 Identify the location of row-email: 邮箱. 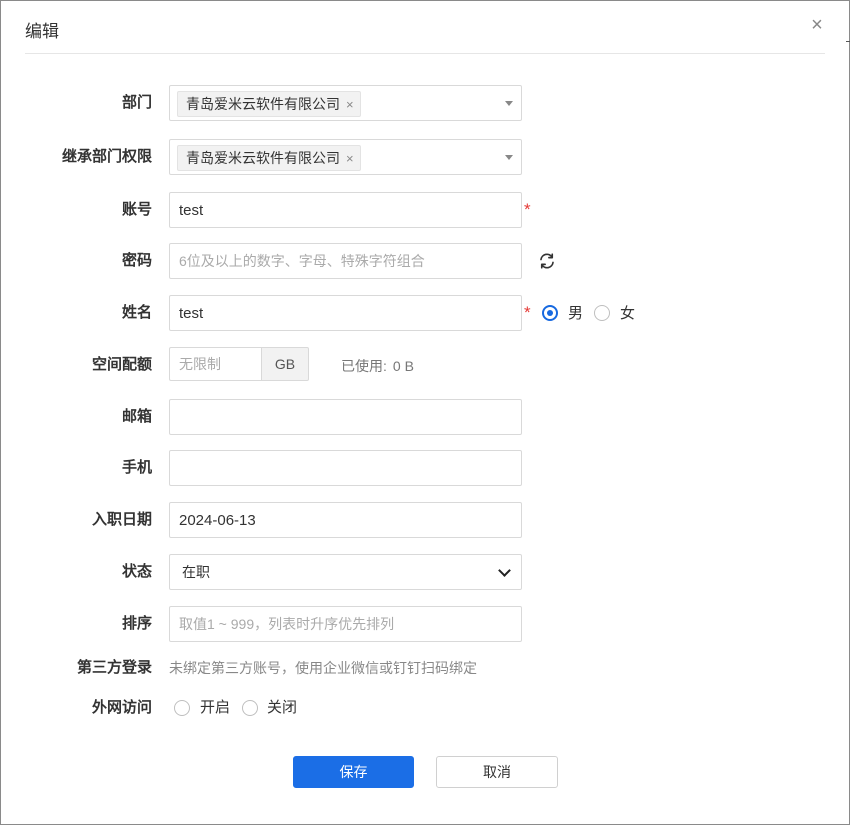
(425, 417).